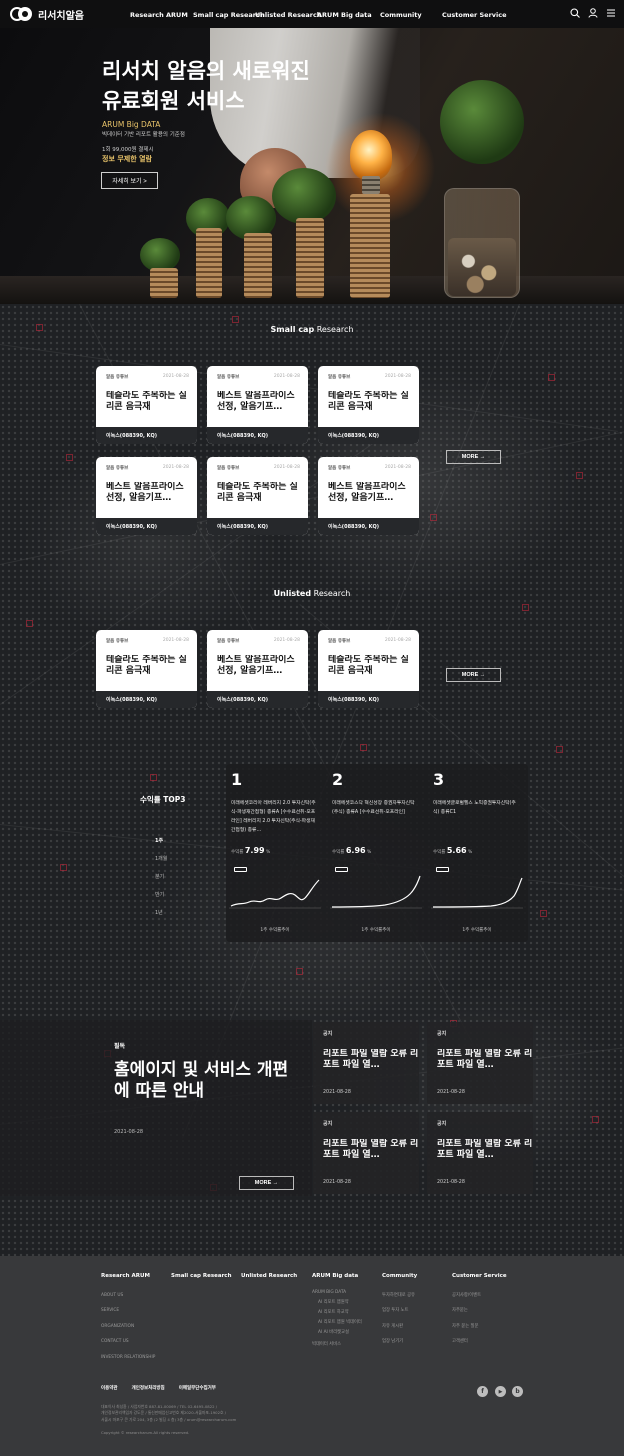  I want to click on footer-link: 업장 투자 노트, so click(399, 1310).